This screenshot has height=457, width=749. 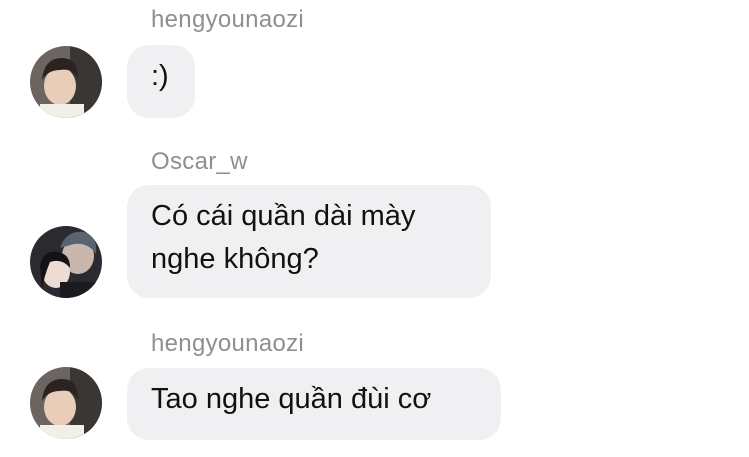 I want to click on sender-name: Oscar_w, so click(x=199, y=161).